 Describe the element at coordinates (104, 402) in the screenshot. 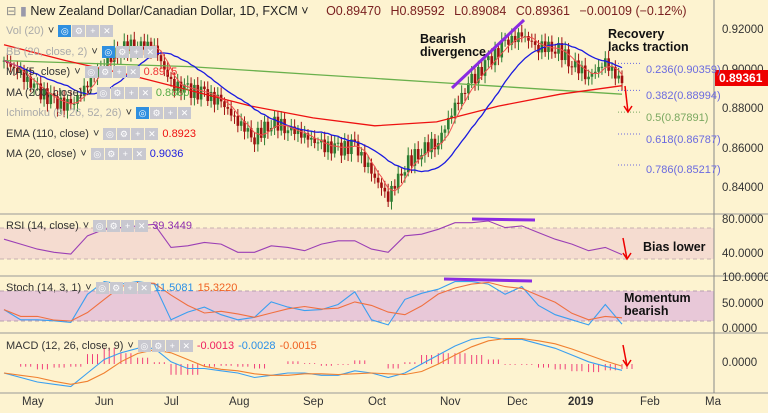

I see `month-label: Jun` at that location.